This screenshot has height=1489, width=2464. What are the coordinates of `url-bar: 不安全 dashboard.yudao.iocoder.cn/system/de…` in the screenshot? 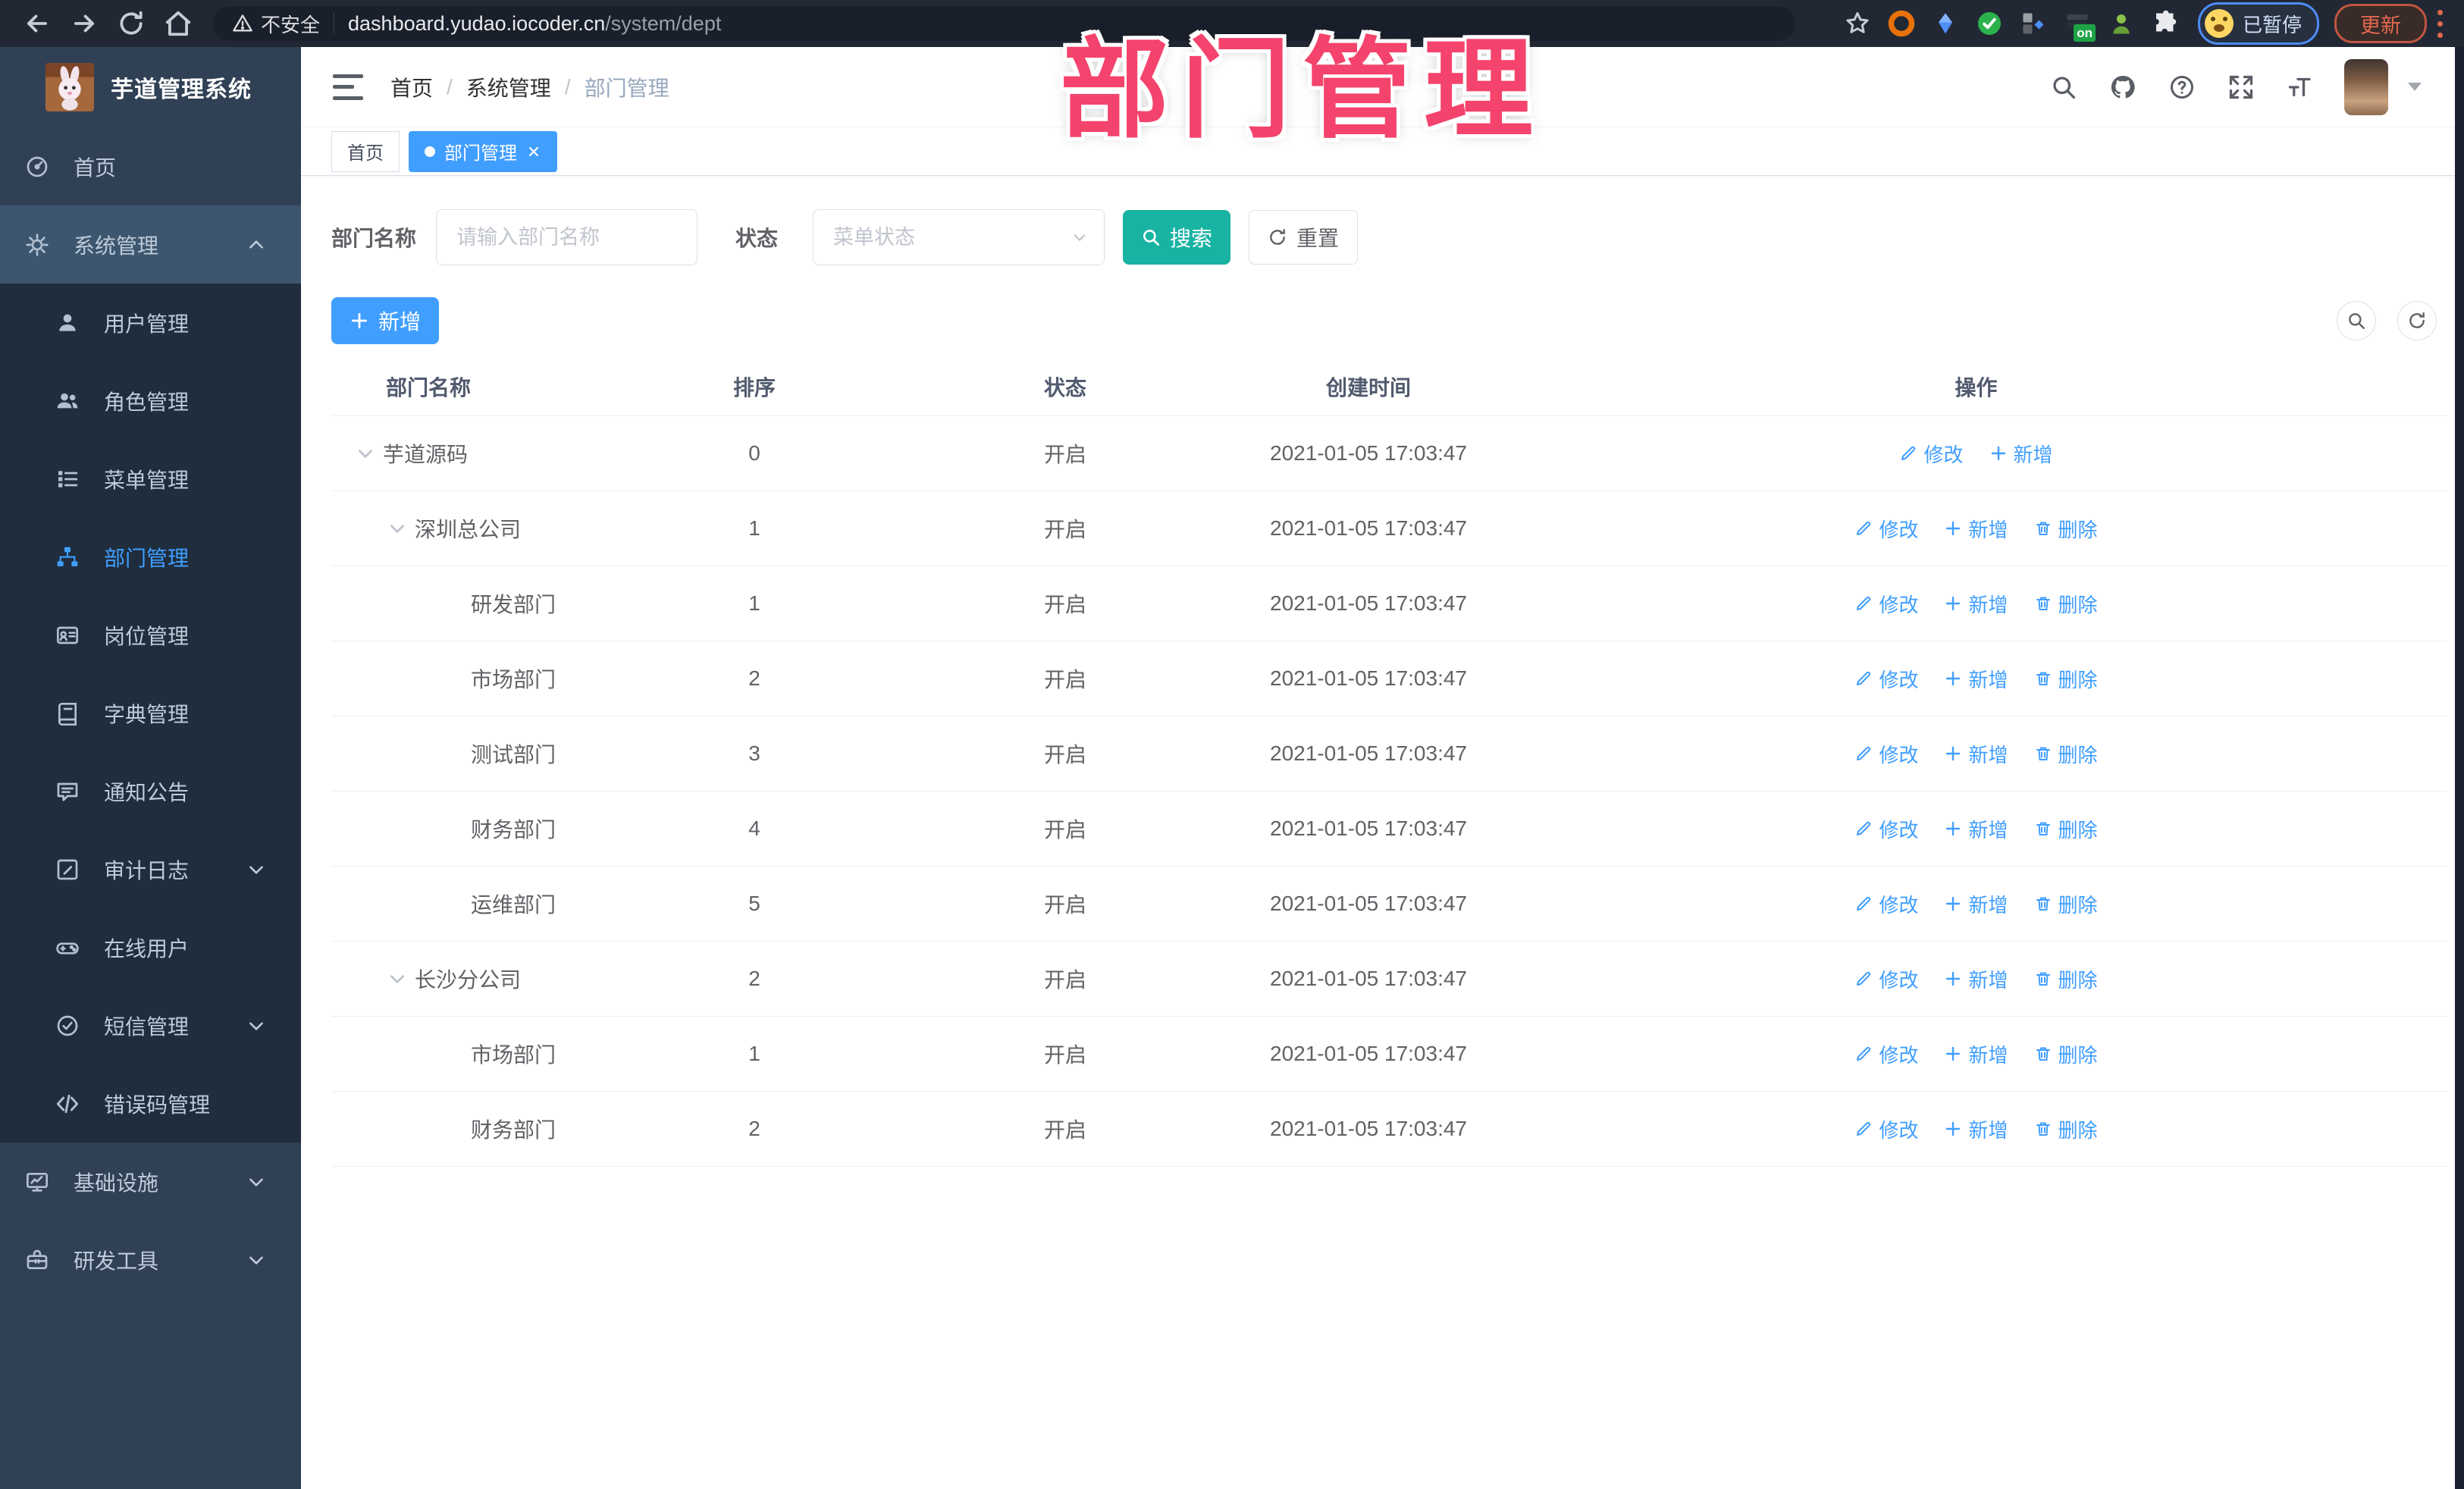 It's located at (1004, 23).